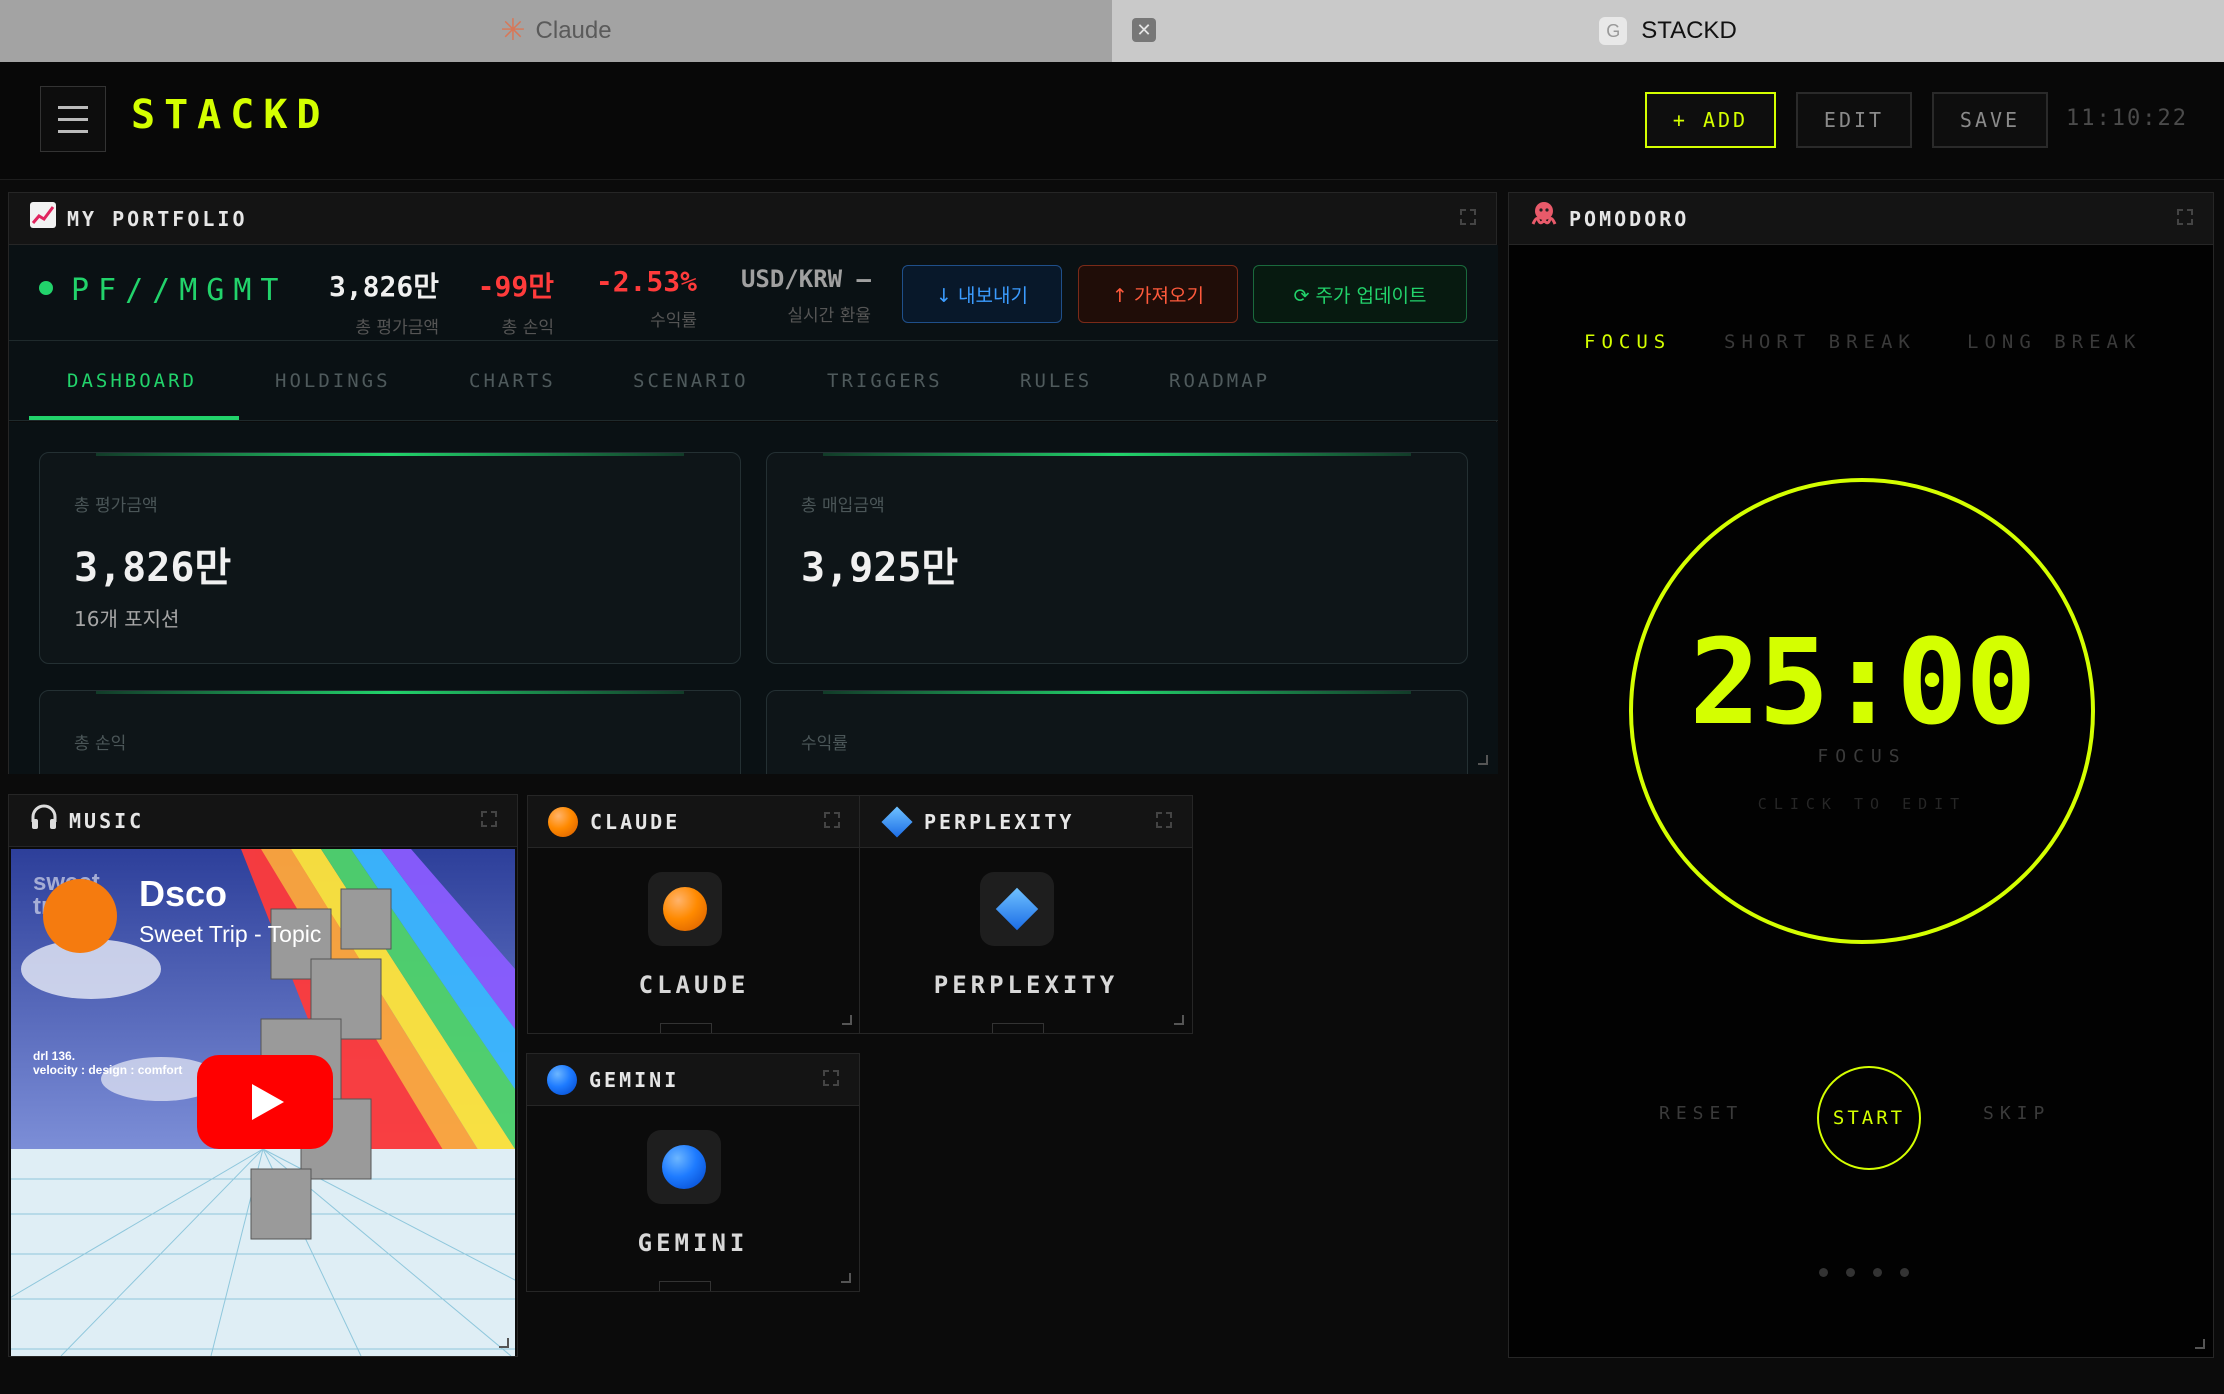 This screenshot has height=1394, width=2224. I want to click on update-prices-button: ⟳ 주가 업데이트, so click(1360, 294).